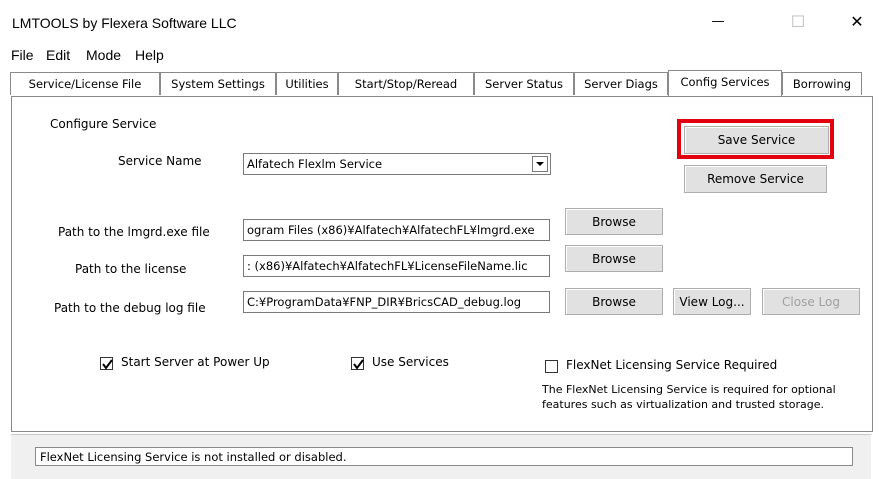 The image size is (883, 479). Describe the element at coordinates (811, 301) in the screenshot. I see `close-log-button: Close Log` at that location.